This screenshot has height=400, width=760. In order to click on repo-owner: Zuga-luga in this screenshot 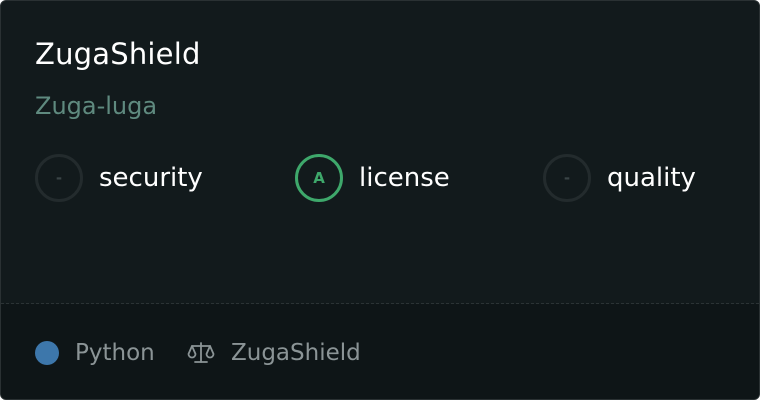, I will do `click(96, 106)`.